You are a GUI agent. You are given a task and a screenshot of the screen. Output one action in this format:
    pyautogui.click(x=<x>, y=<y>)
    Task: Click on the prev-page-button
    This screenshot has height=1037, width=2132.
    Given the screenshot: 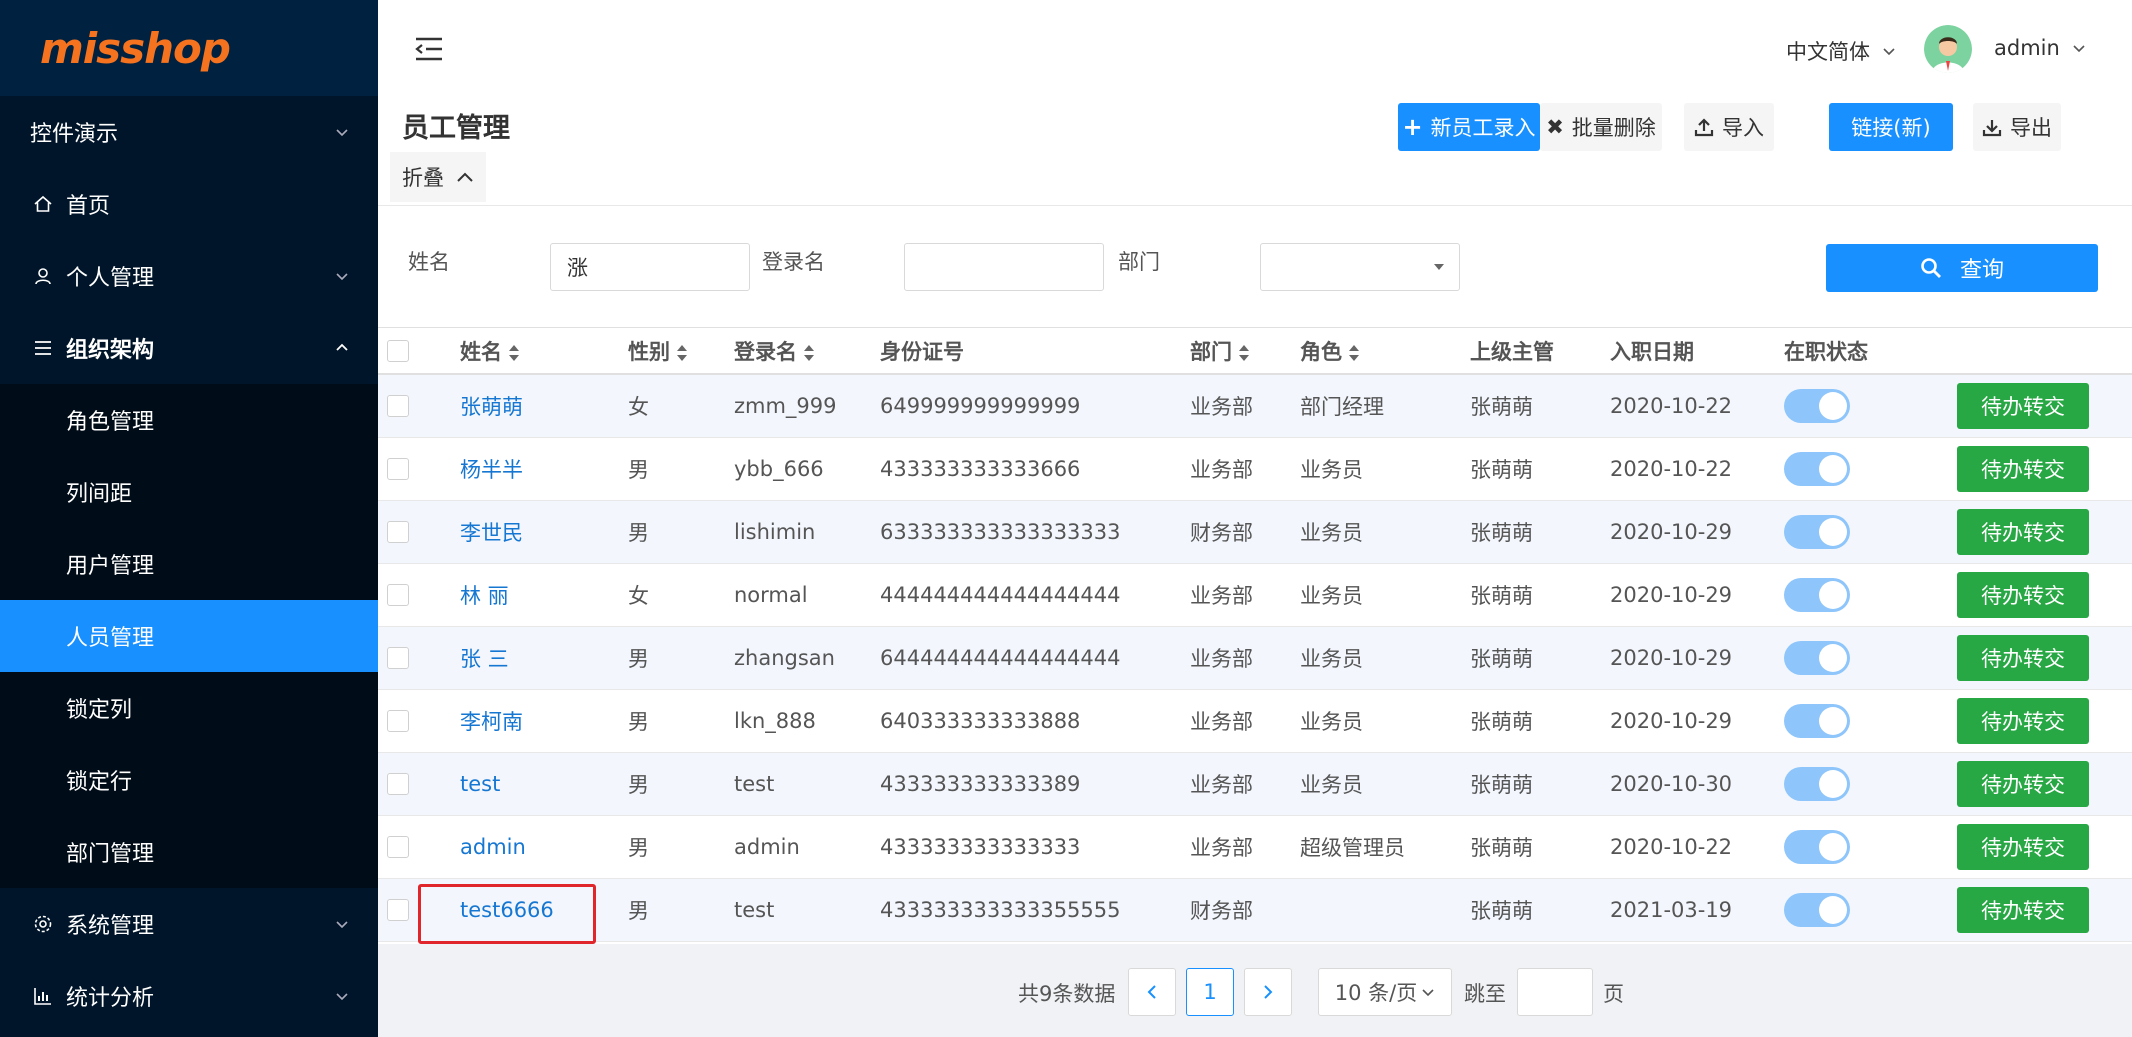 What is the action you would take?
    pyautogui.click(x=1152, y=992)
    